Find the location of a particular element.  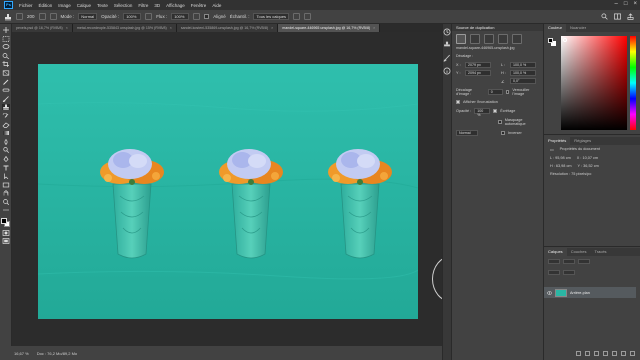

menu-3d: 3D is located at coordinates (157, 5).